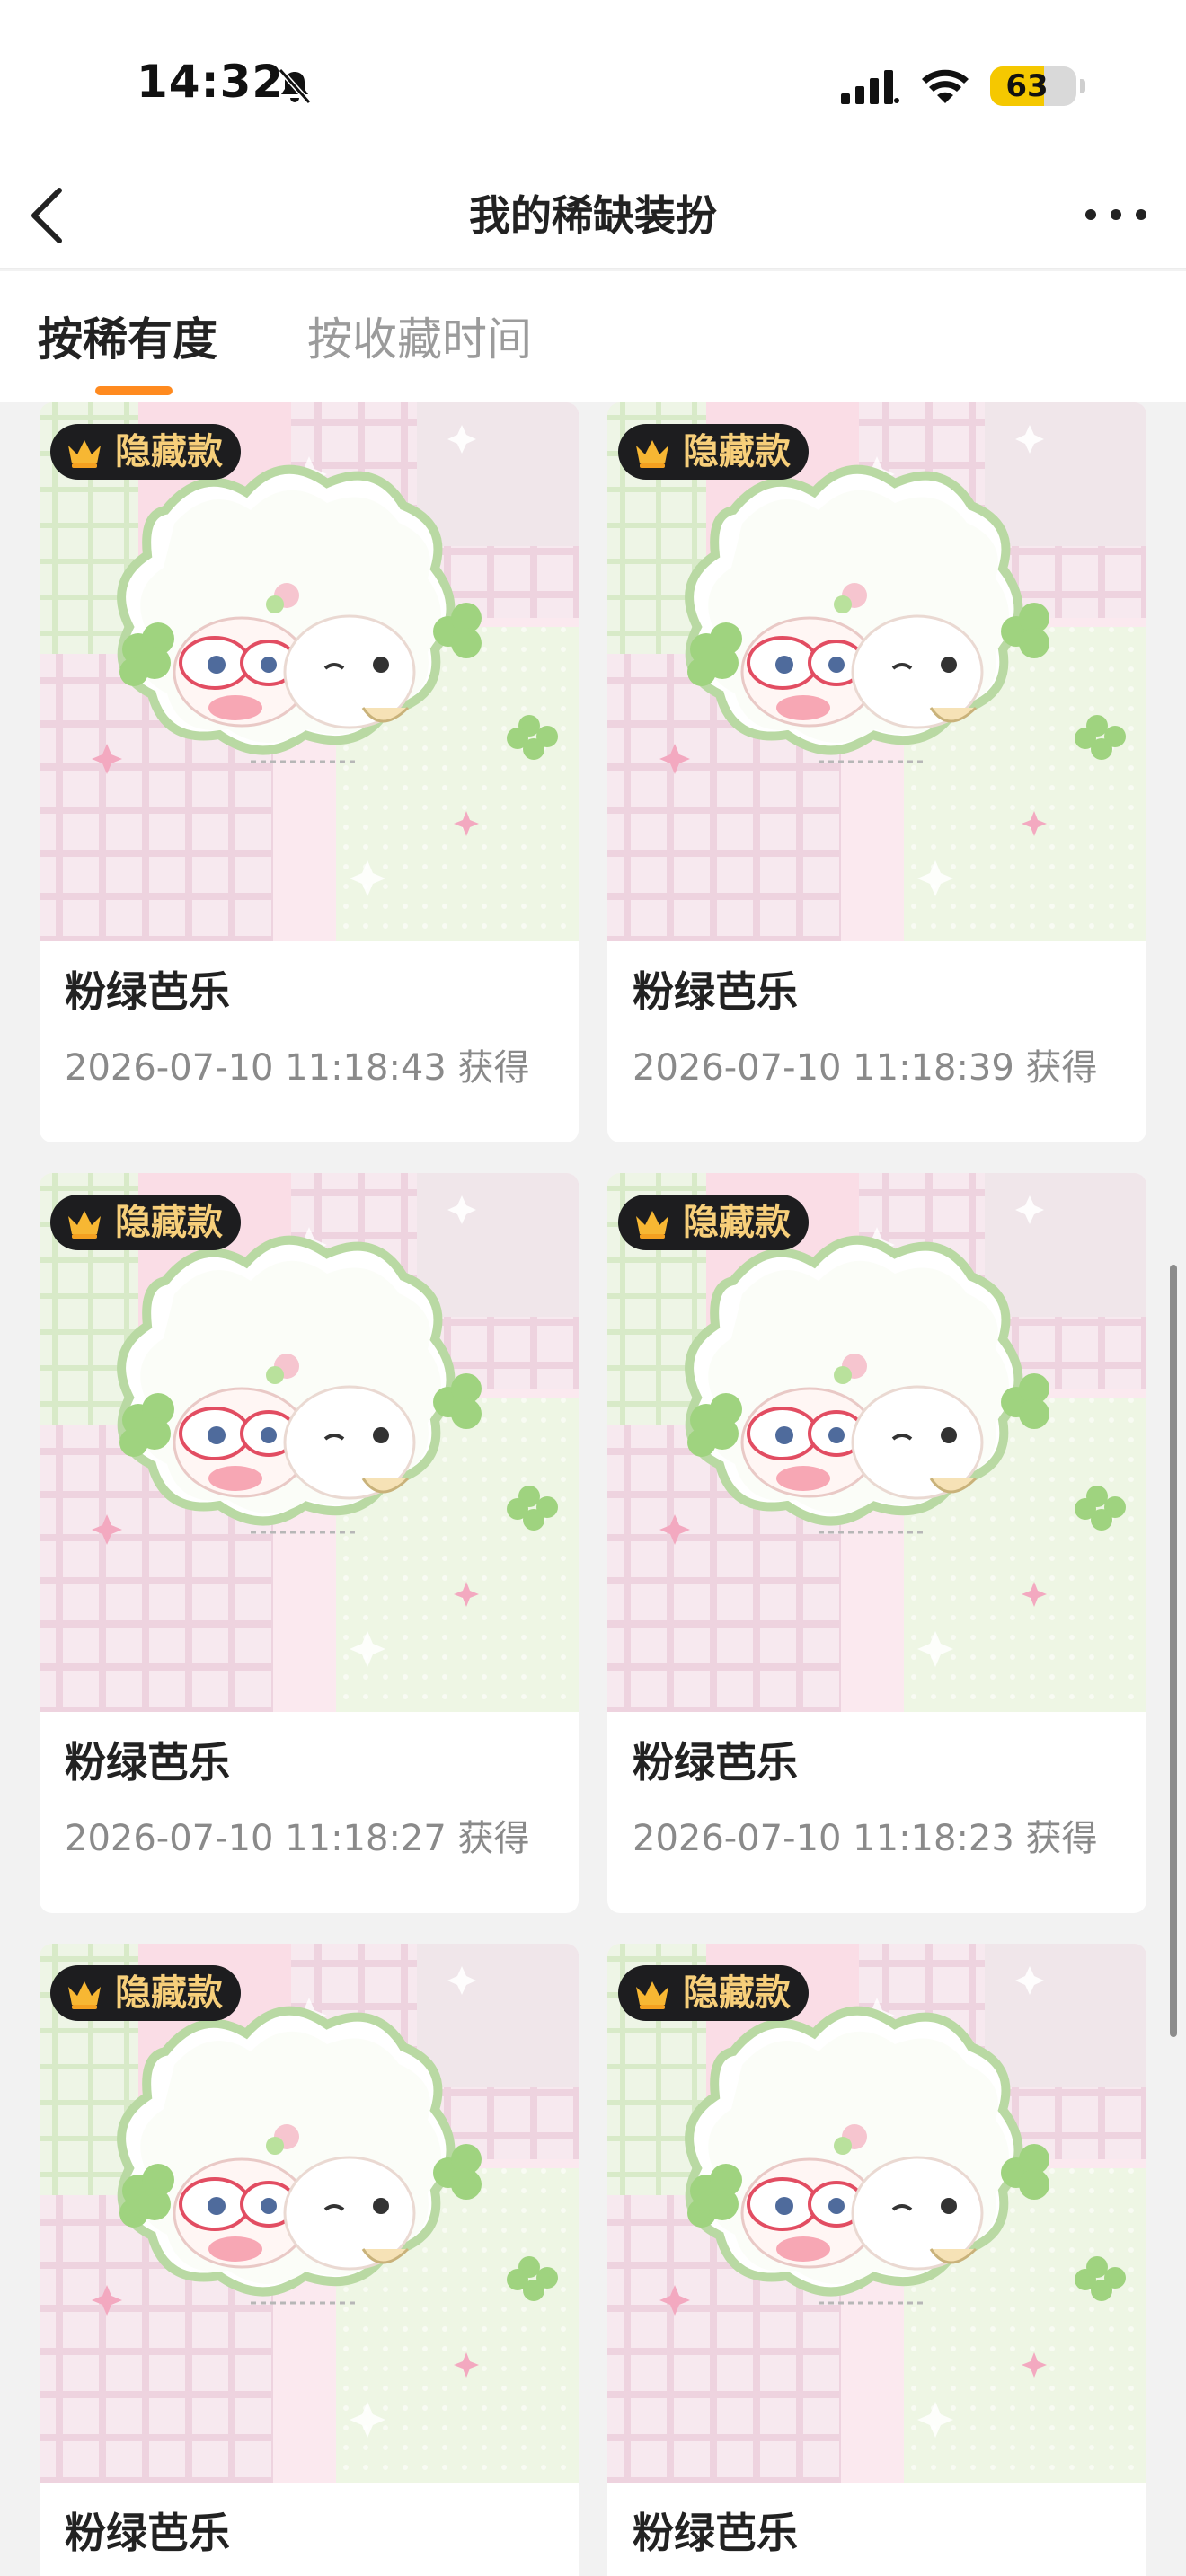 The image size is (1186, 2576). I want to click on acquired-date: 2026-07-10 11:18:39 获得, so click(865, 1068).